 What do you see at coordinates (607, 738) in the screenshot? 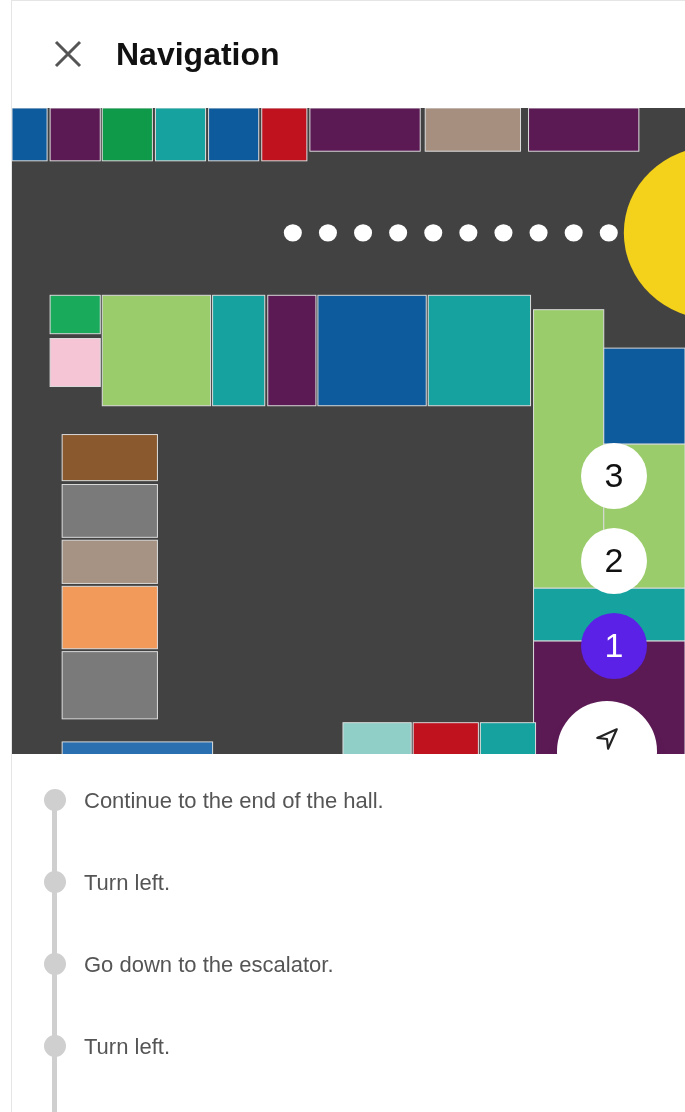
I see `navigation-arrow-icon` at bounding box center [607, 738].